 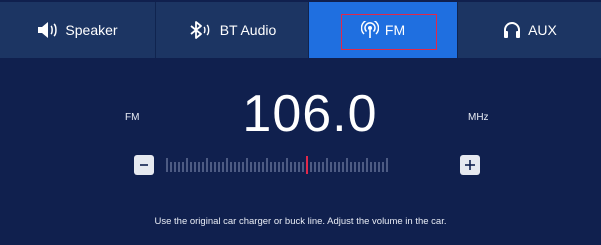 What do you see at coordinates (91, 30) in the screenshot?
I see `tab-speaker-label: Speaker` at bounding box center [91, 30].